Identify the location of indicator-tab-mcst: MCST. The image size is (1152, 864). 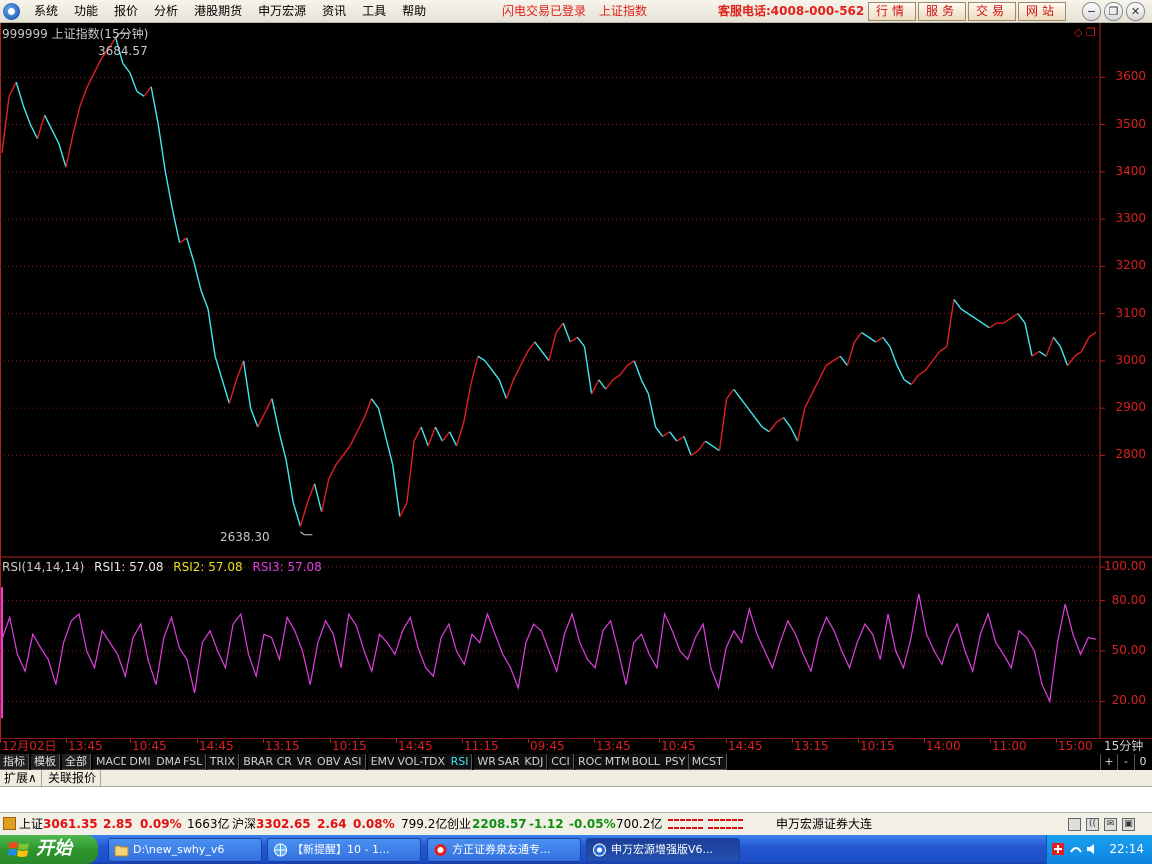
(707, 762).